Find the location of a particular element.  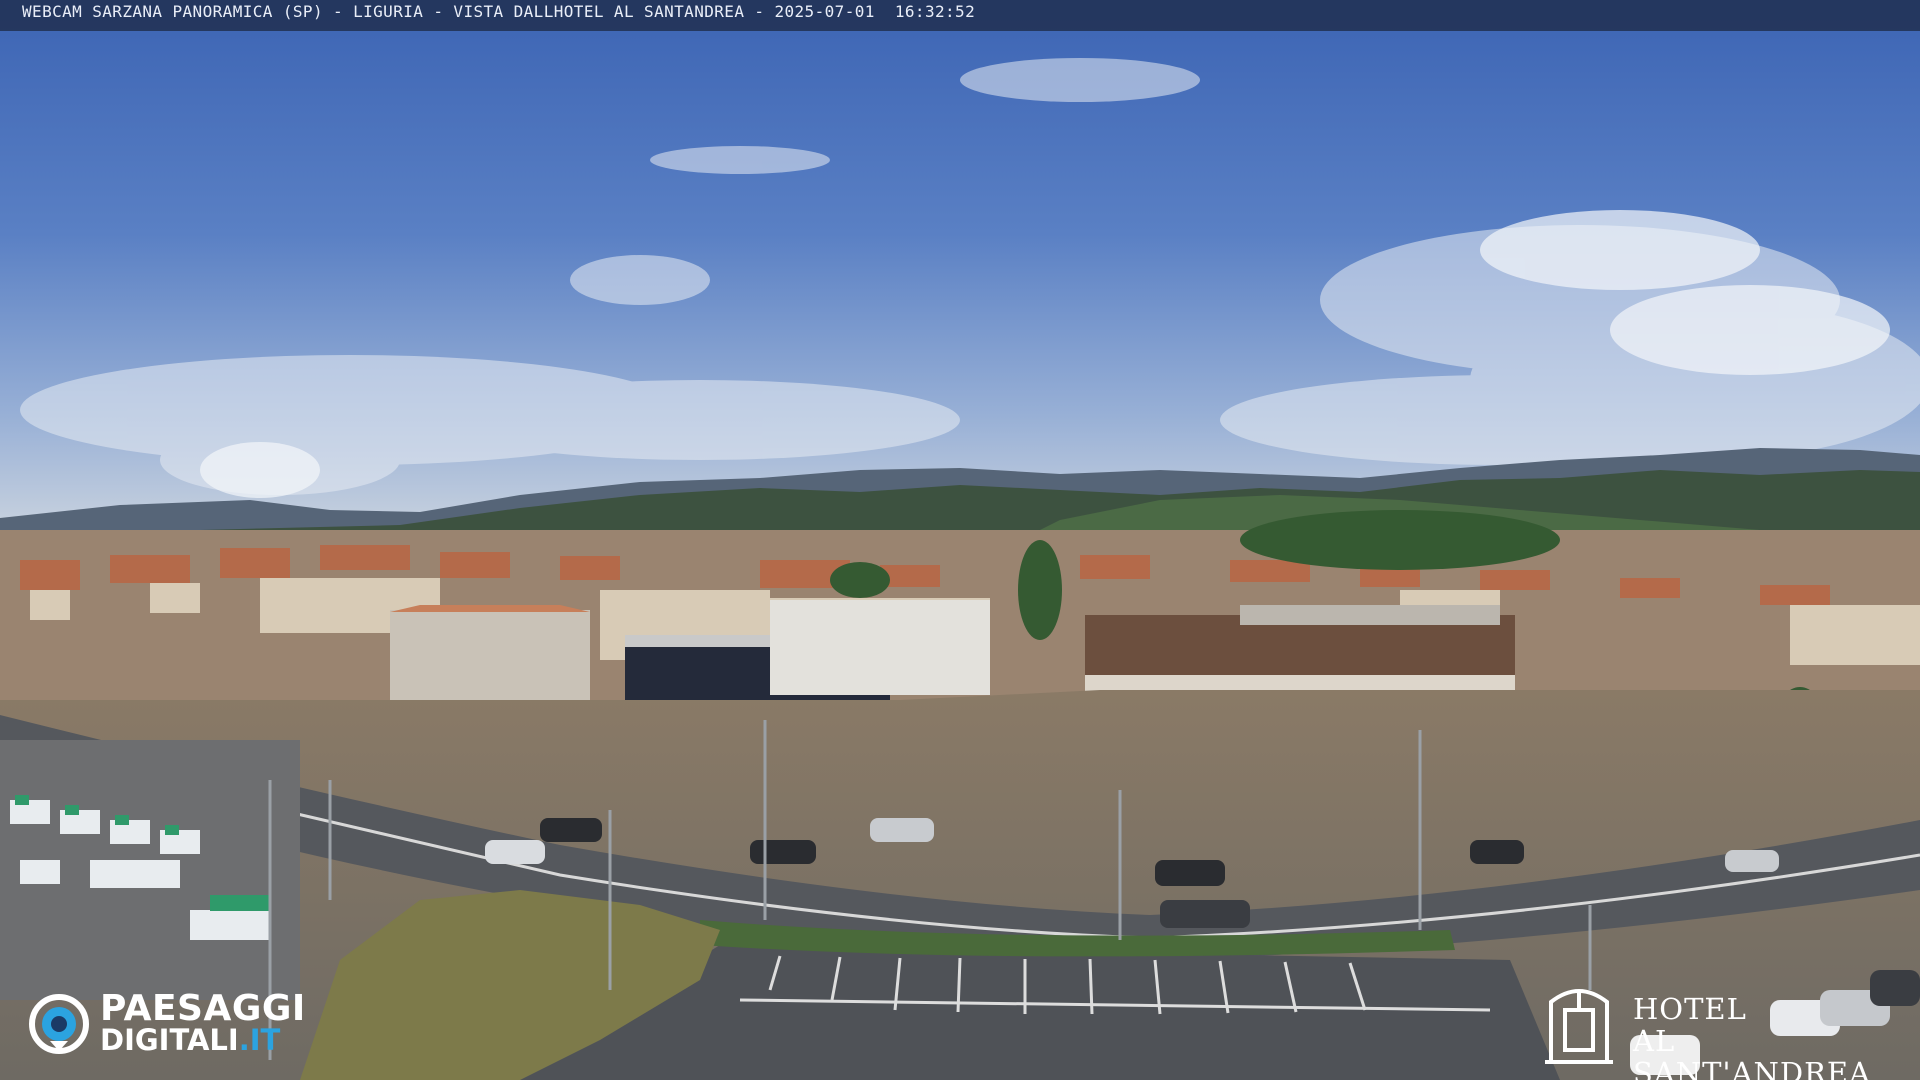

logo-domain-suffix: .IT is located at coordinates (259, 1040).